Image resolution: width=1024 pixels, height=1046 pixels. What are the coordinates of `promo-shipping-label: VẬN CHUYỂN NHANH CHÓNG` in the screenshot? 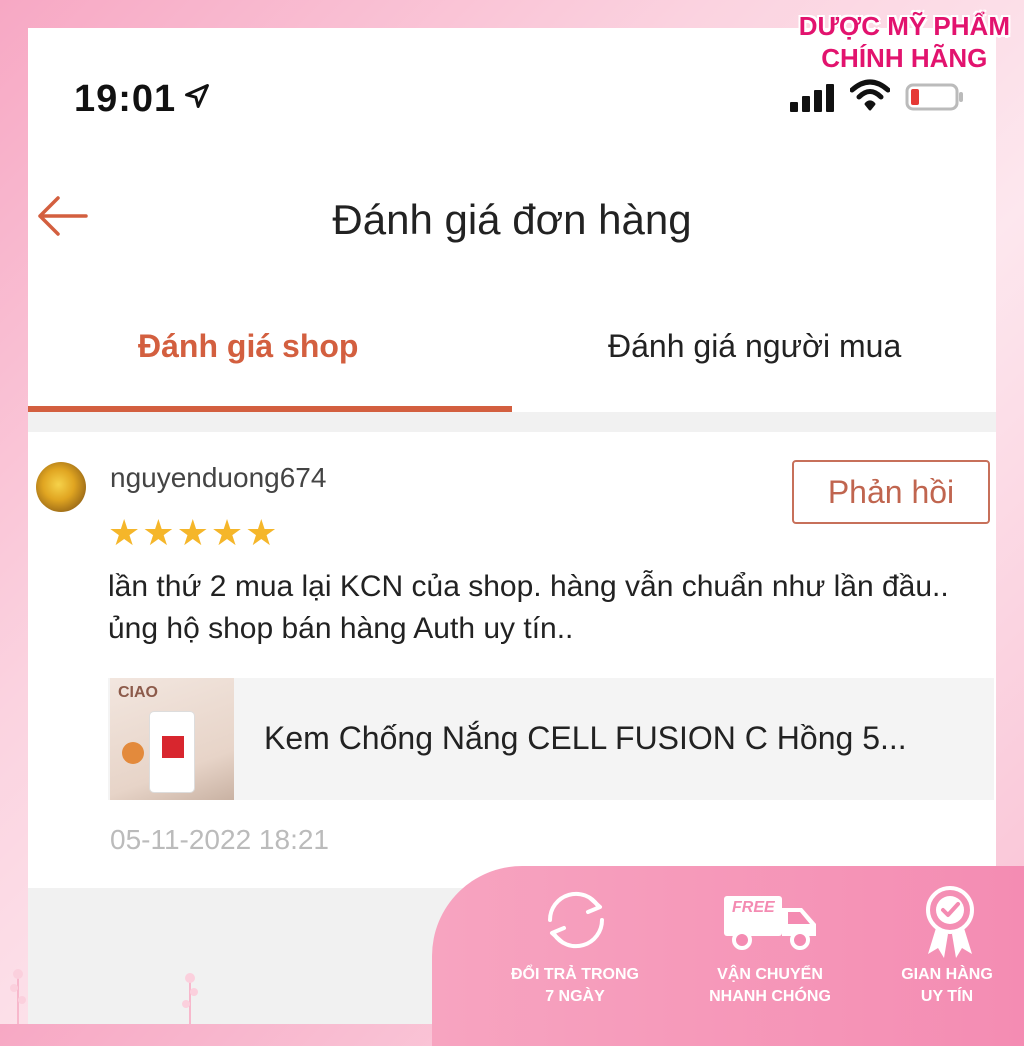 It's located at (770, 986).